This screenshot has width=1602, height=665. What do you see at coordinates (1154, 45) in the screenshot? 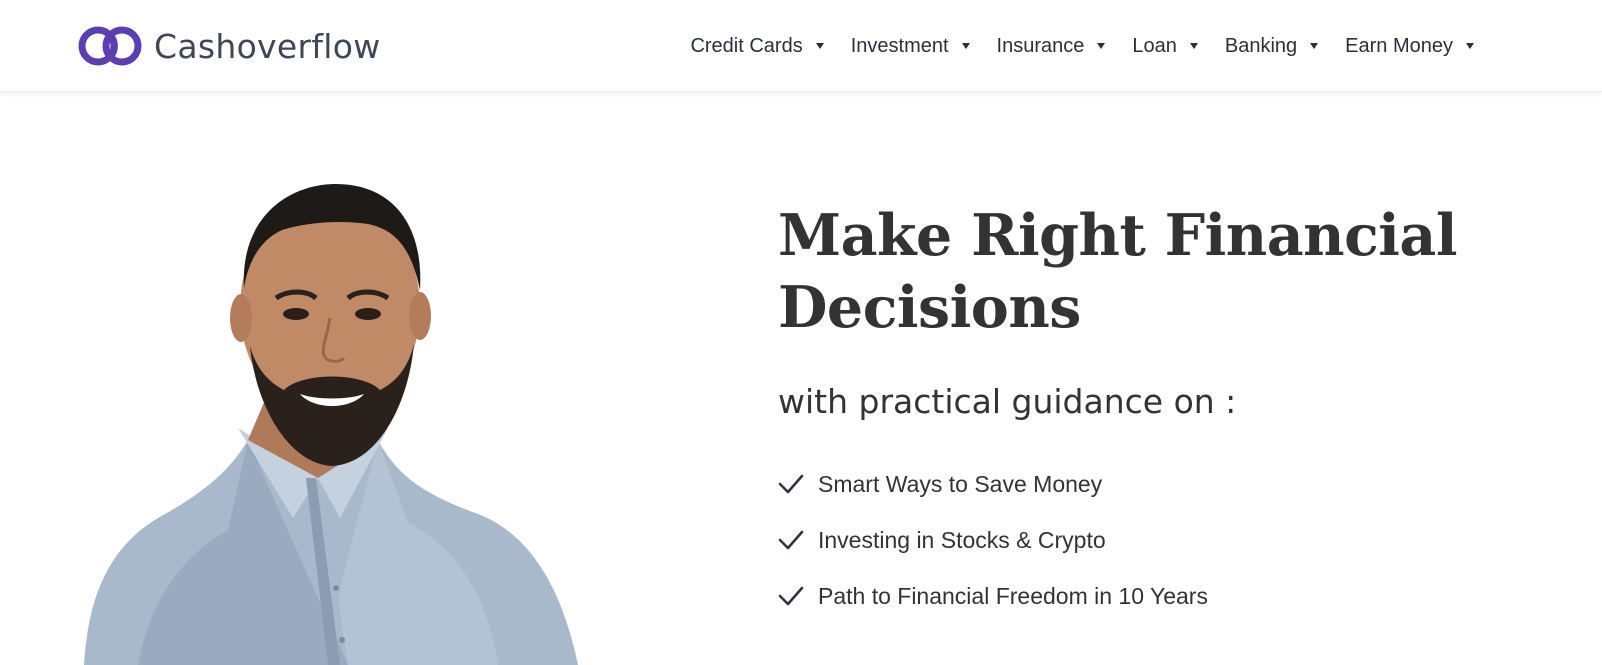
I see `nav-label: Loan` at bounding box center [1154, 45].